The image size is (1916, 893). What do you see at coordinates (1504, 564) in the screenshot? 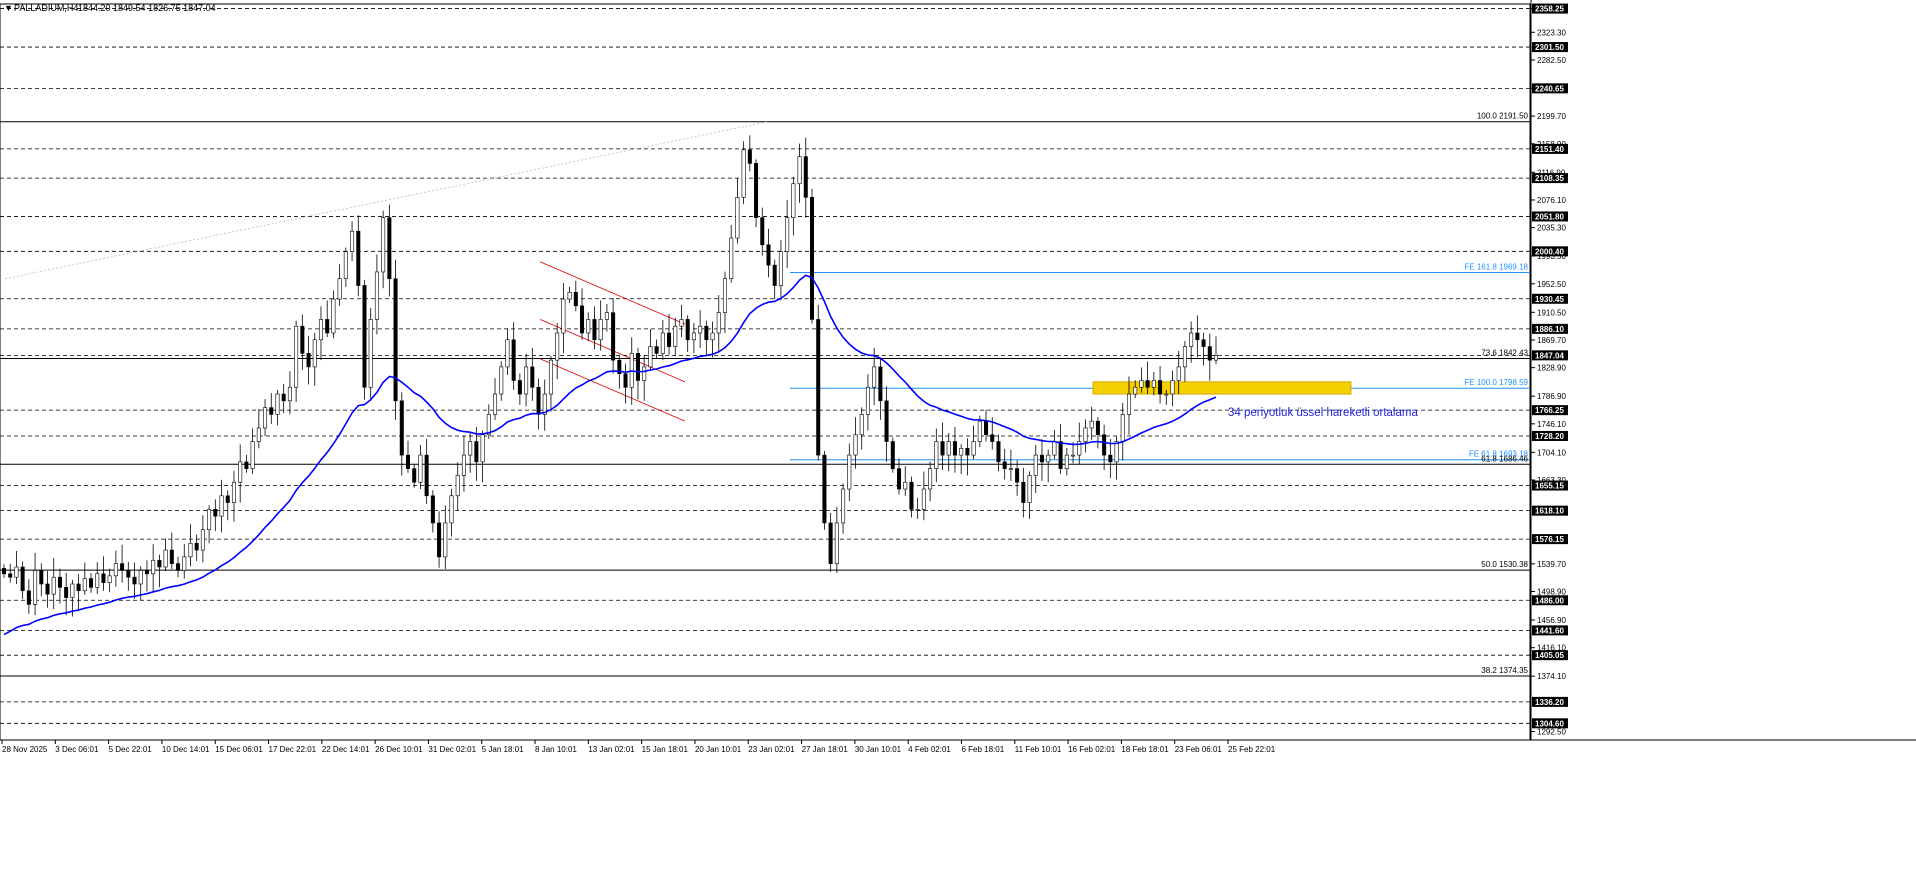
I see `level-label: 50.0 1530.38` at bounding box center [1504, 564].